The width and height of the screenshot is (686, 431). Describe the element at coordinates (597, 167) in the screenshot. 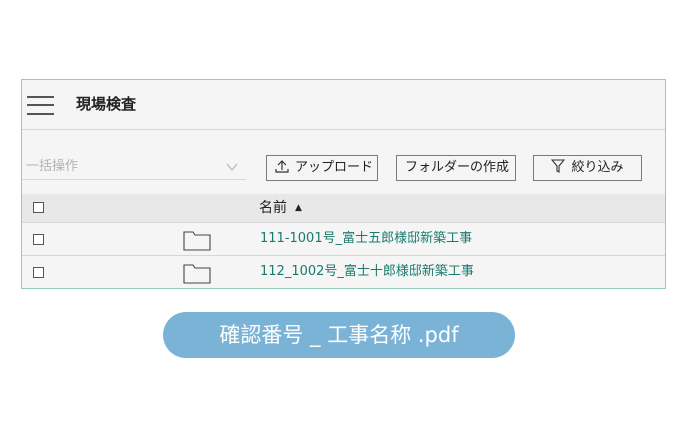

I see `filter-label: 絞り込み` at that location.